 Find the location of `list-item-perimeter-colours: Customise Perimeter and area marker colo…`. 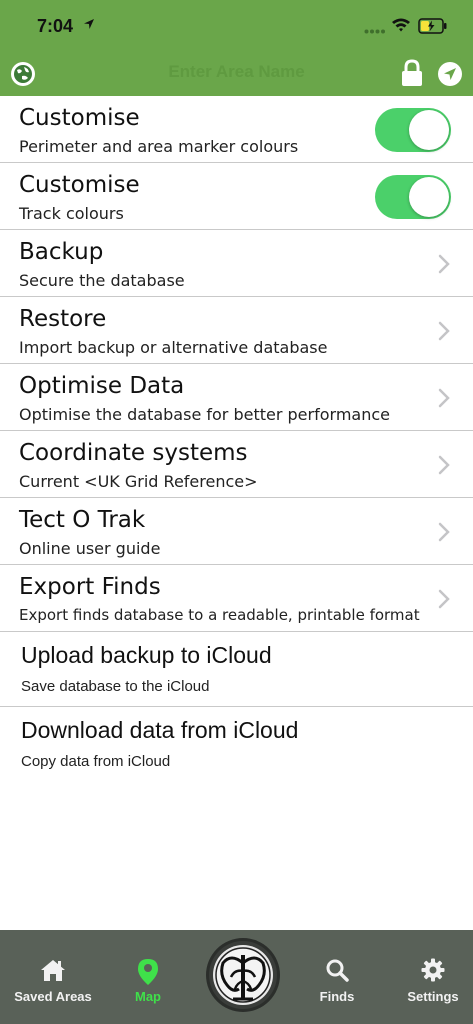

list-item-perimeter-colours: Customise Perimeter and area marker colo… is located at coordinates (236, 129).